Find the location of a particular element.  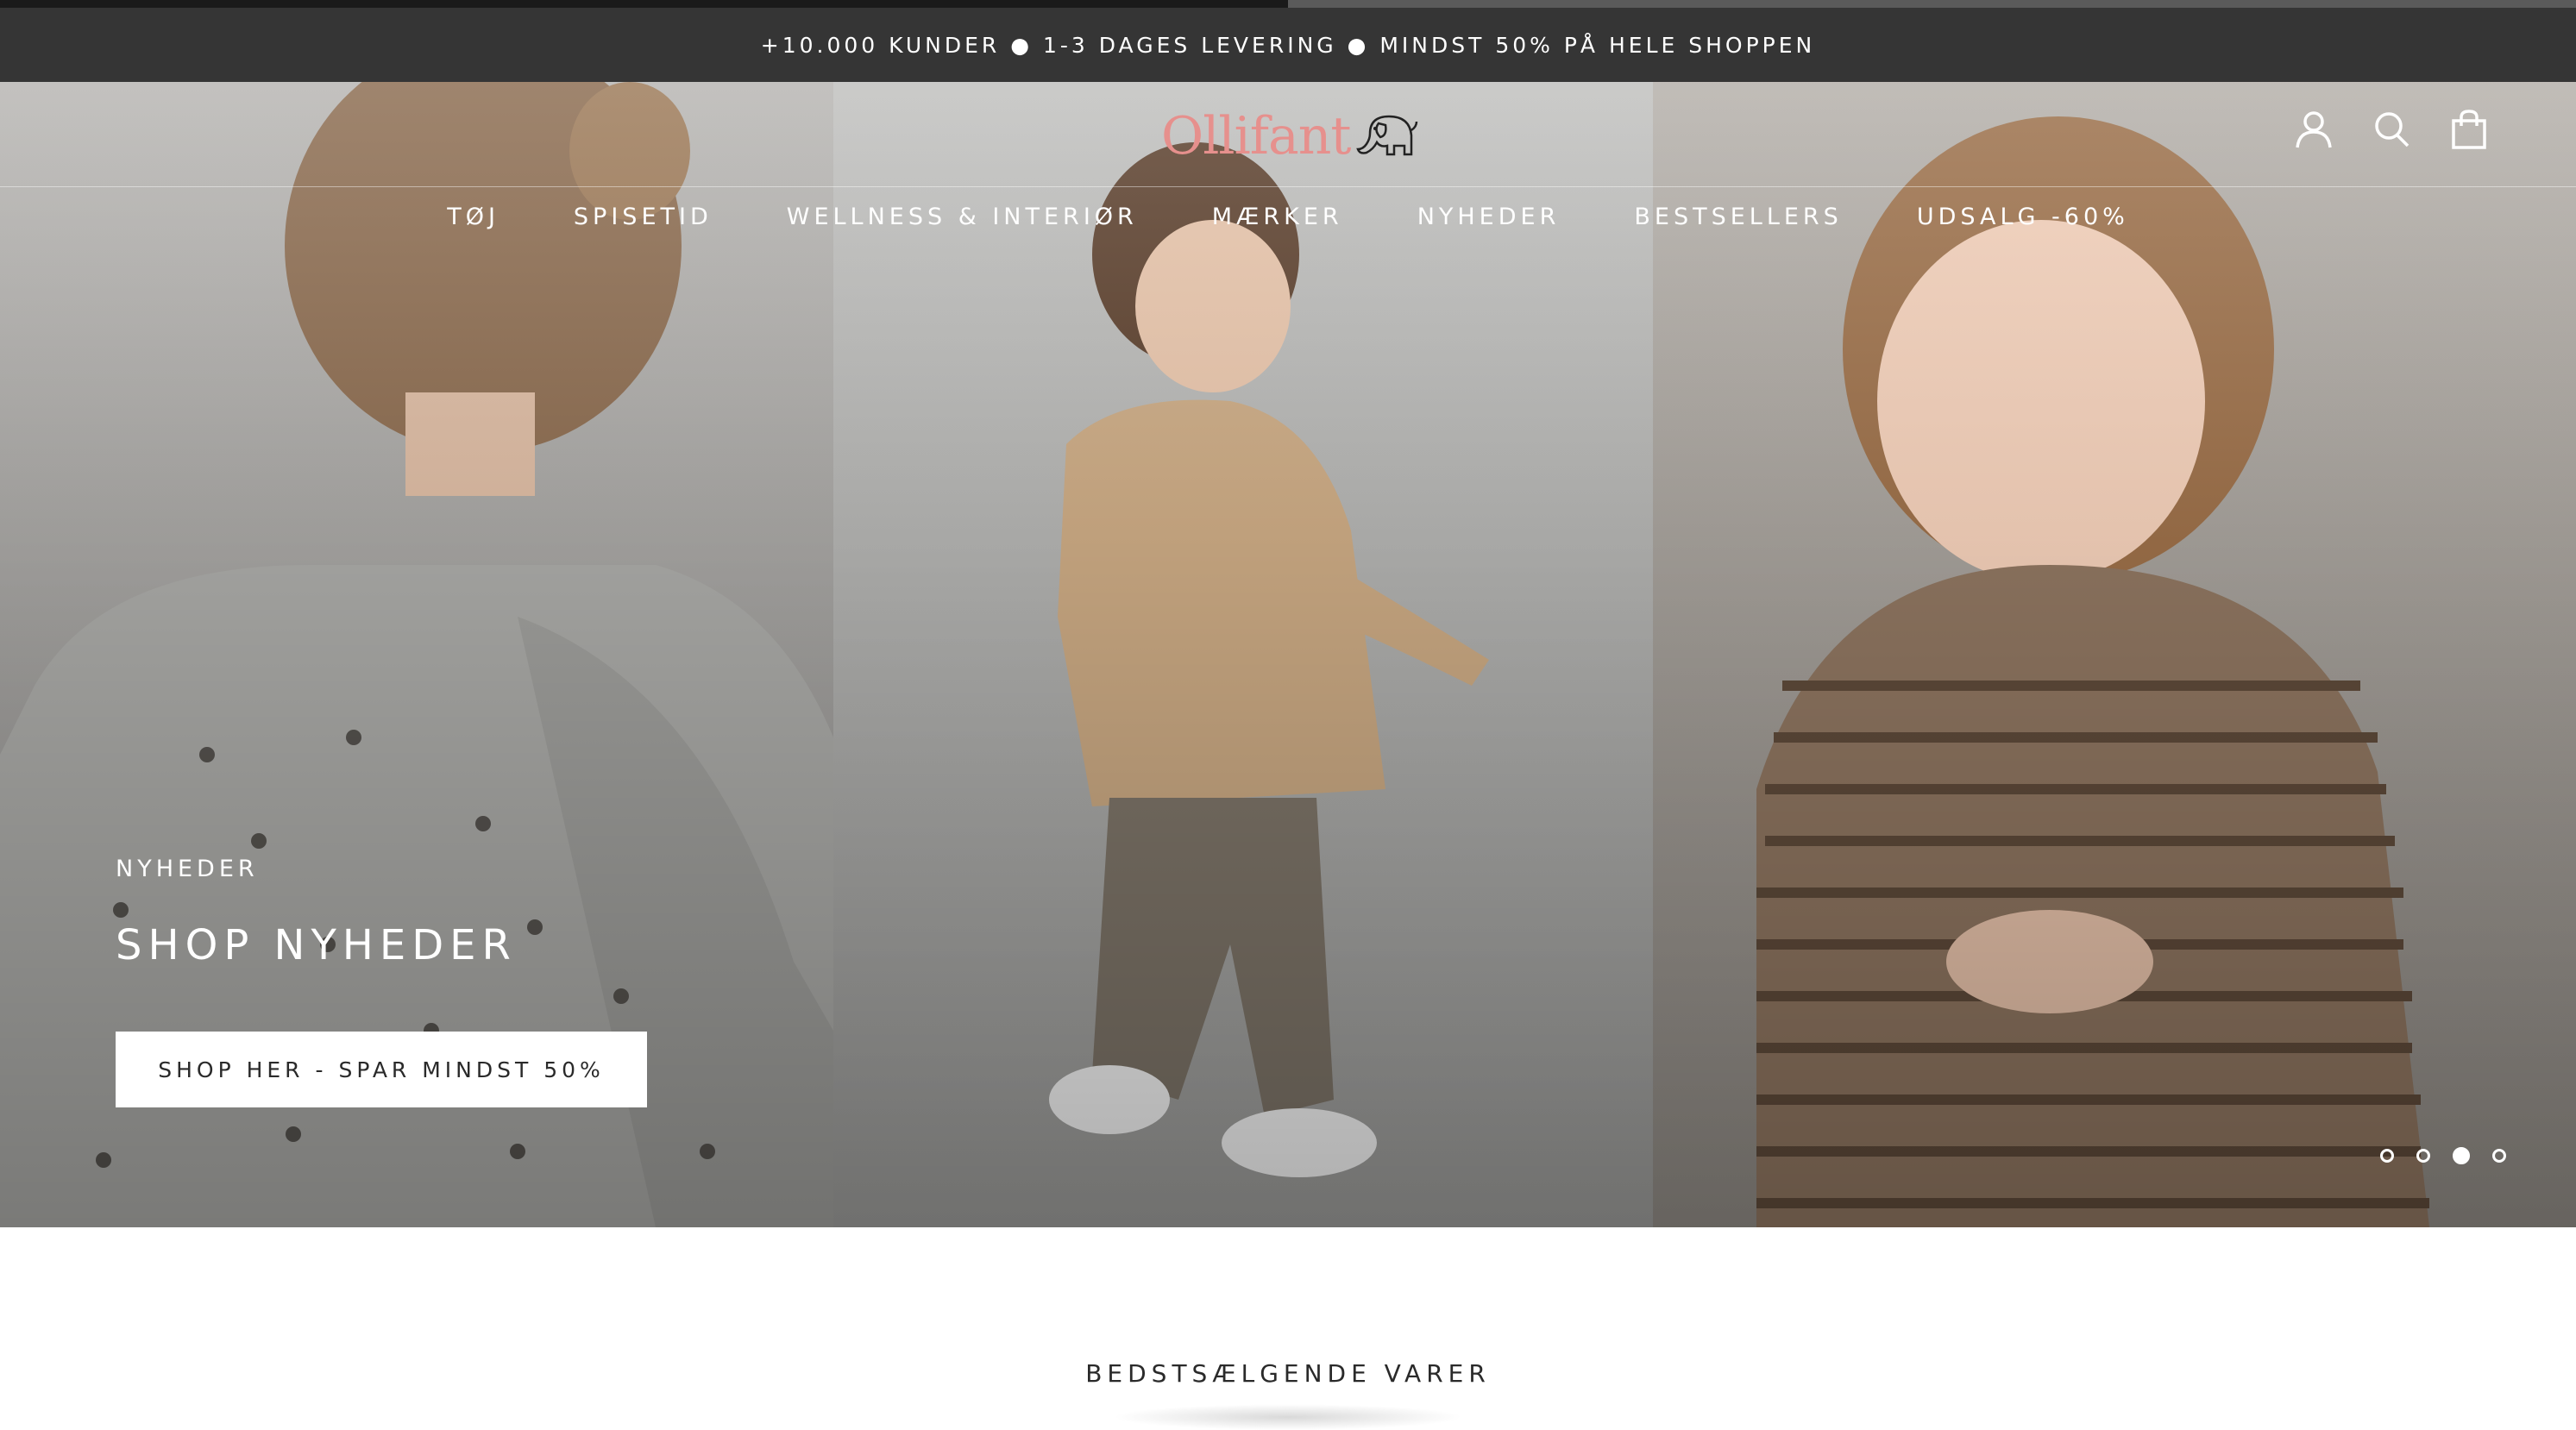

logo-text: Ollifant is located at coordinates (1256, 136).